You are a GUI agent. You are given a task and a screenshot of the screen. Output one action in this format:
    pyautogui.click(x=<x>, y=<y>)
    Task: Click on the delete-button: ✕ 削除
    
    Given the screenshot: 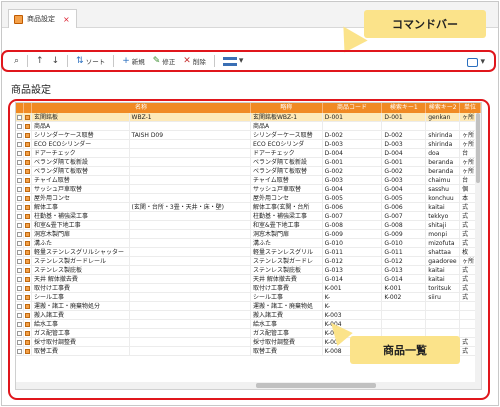 What is the action you would take?
    pyautogui.click(x=194, y=61)
    